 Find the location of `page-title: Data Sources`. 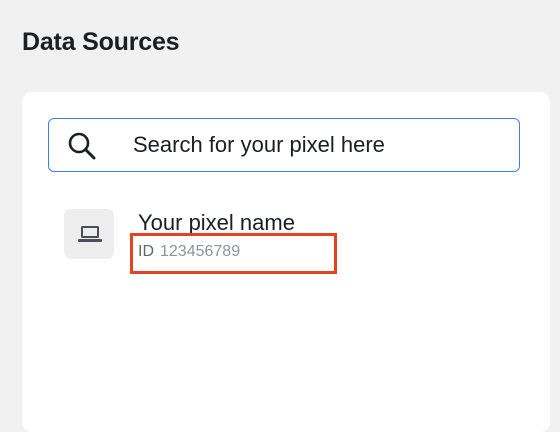

page-title: Data Sources is located at coordinates (101, 42).